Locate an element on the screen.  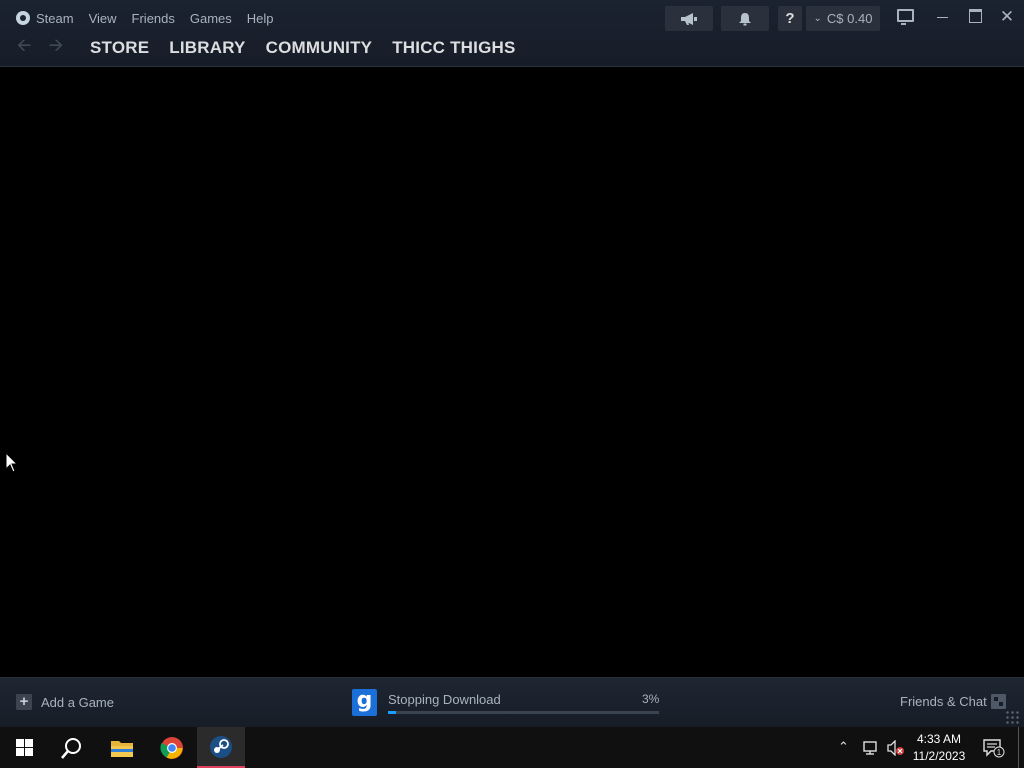
steam-taskbar-button is located at coordinates (221, 747).